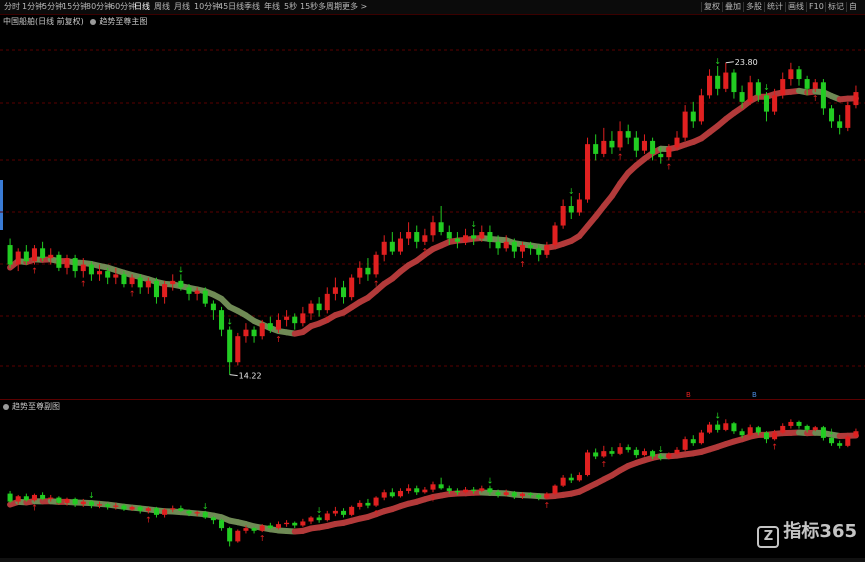 Image resolution: width=865 pixels, height=562 pixels. I want to click on high-pointer, so click(729, 62).